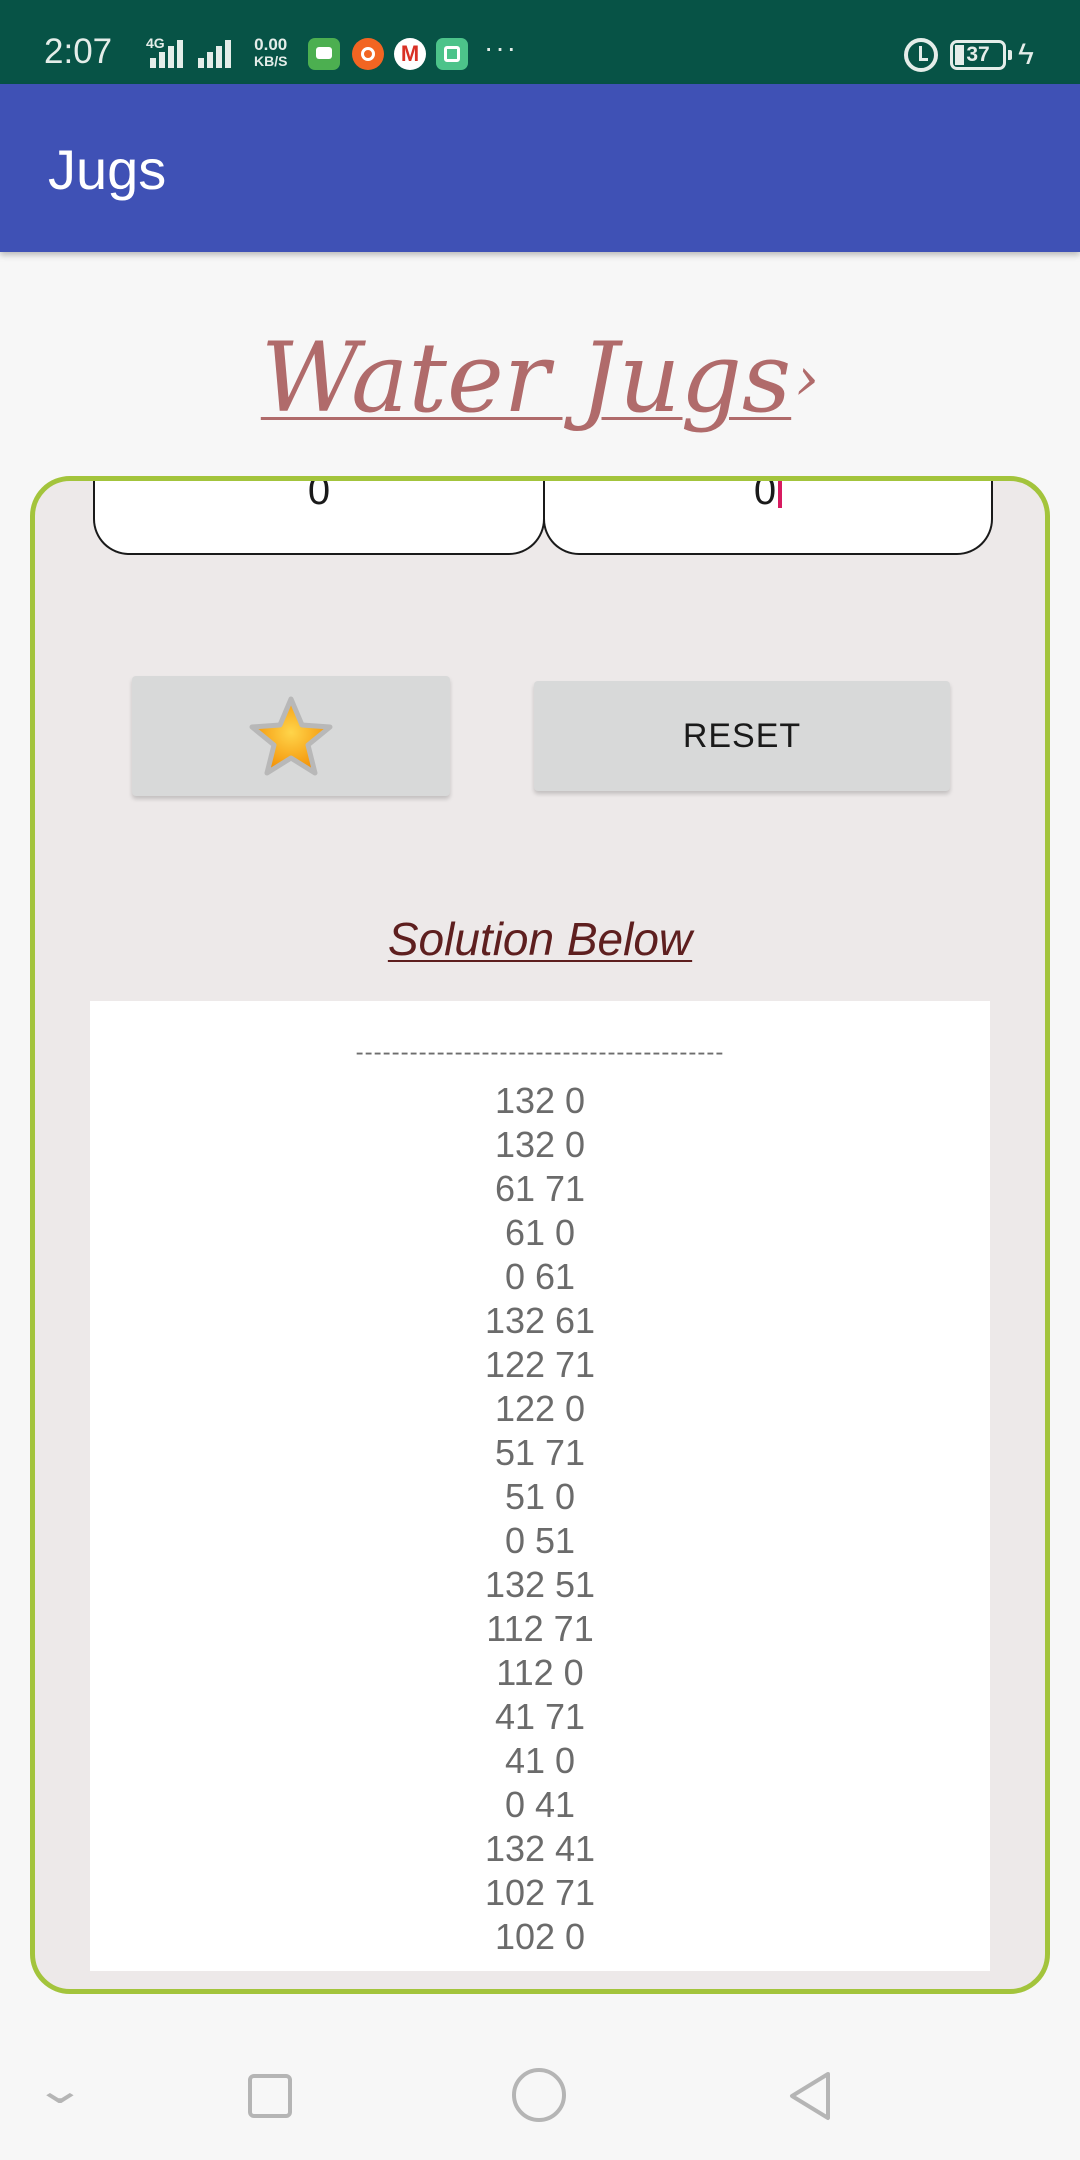 The height and width of the screenshot is (2160, 1080). I want to click on gmail-icon: M, so click(410, 54).